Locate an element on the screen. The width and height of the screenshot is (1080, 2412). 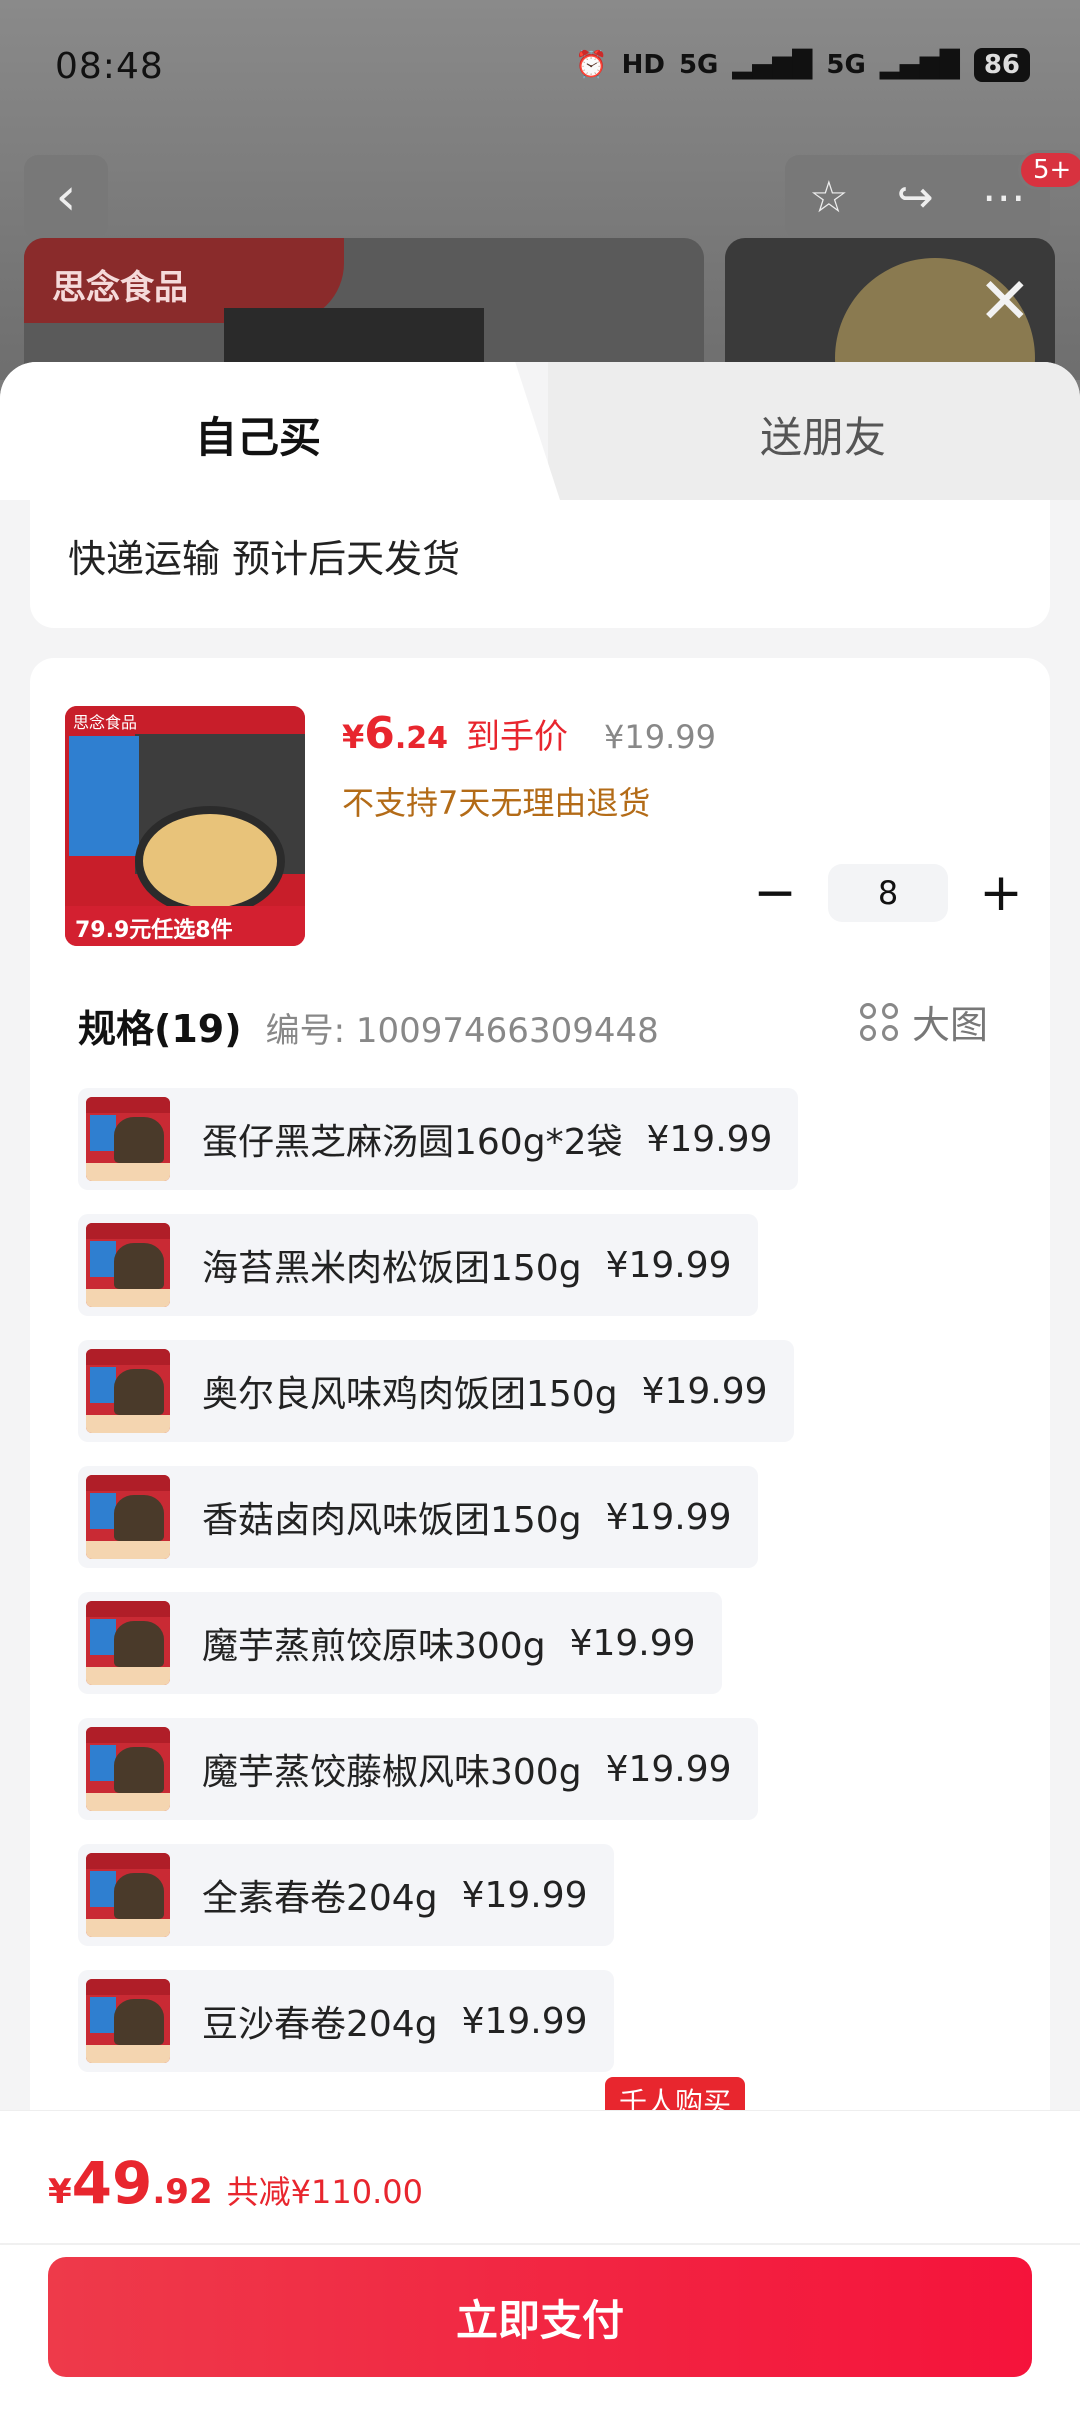
spec-header: 规格(19) 编号: 10097466309448 is located at coordinates (368, 1025).